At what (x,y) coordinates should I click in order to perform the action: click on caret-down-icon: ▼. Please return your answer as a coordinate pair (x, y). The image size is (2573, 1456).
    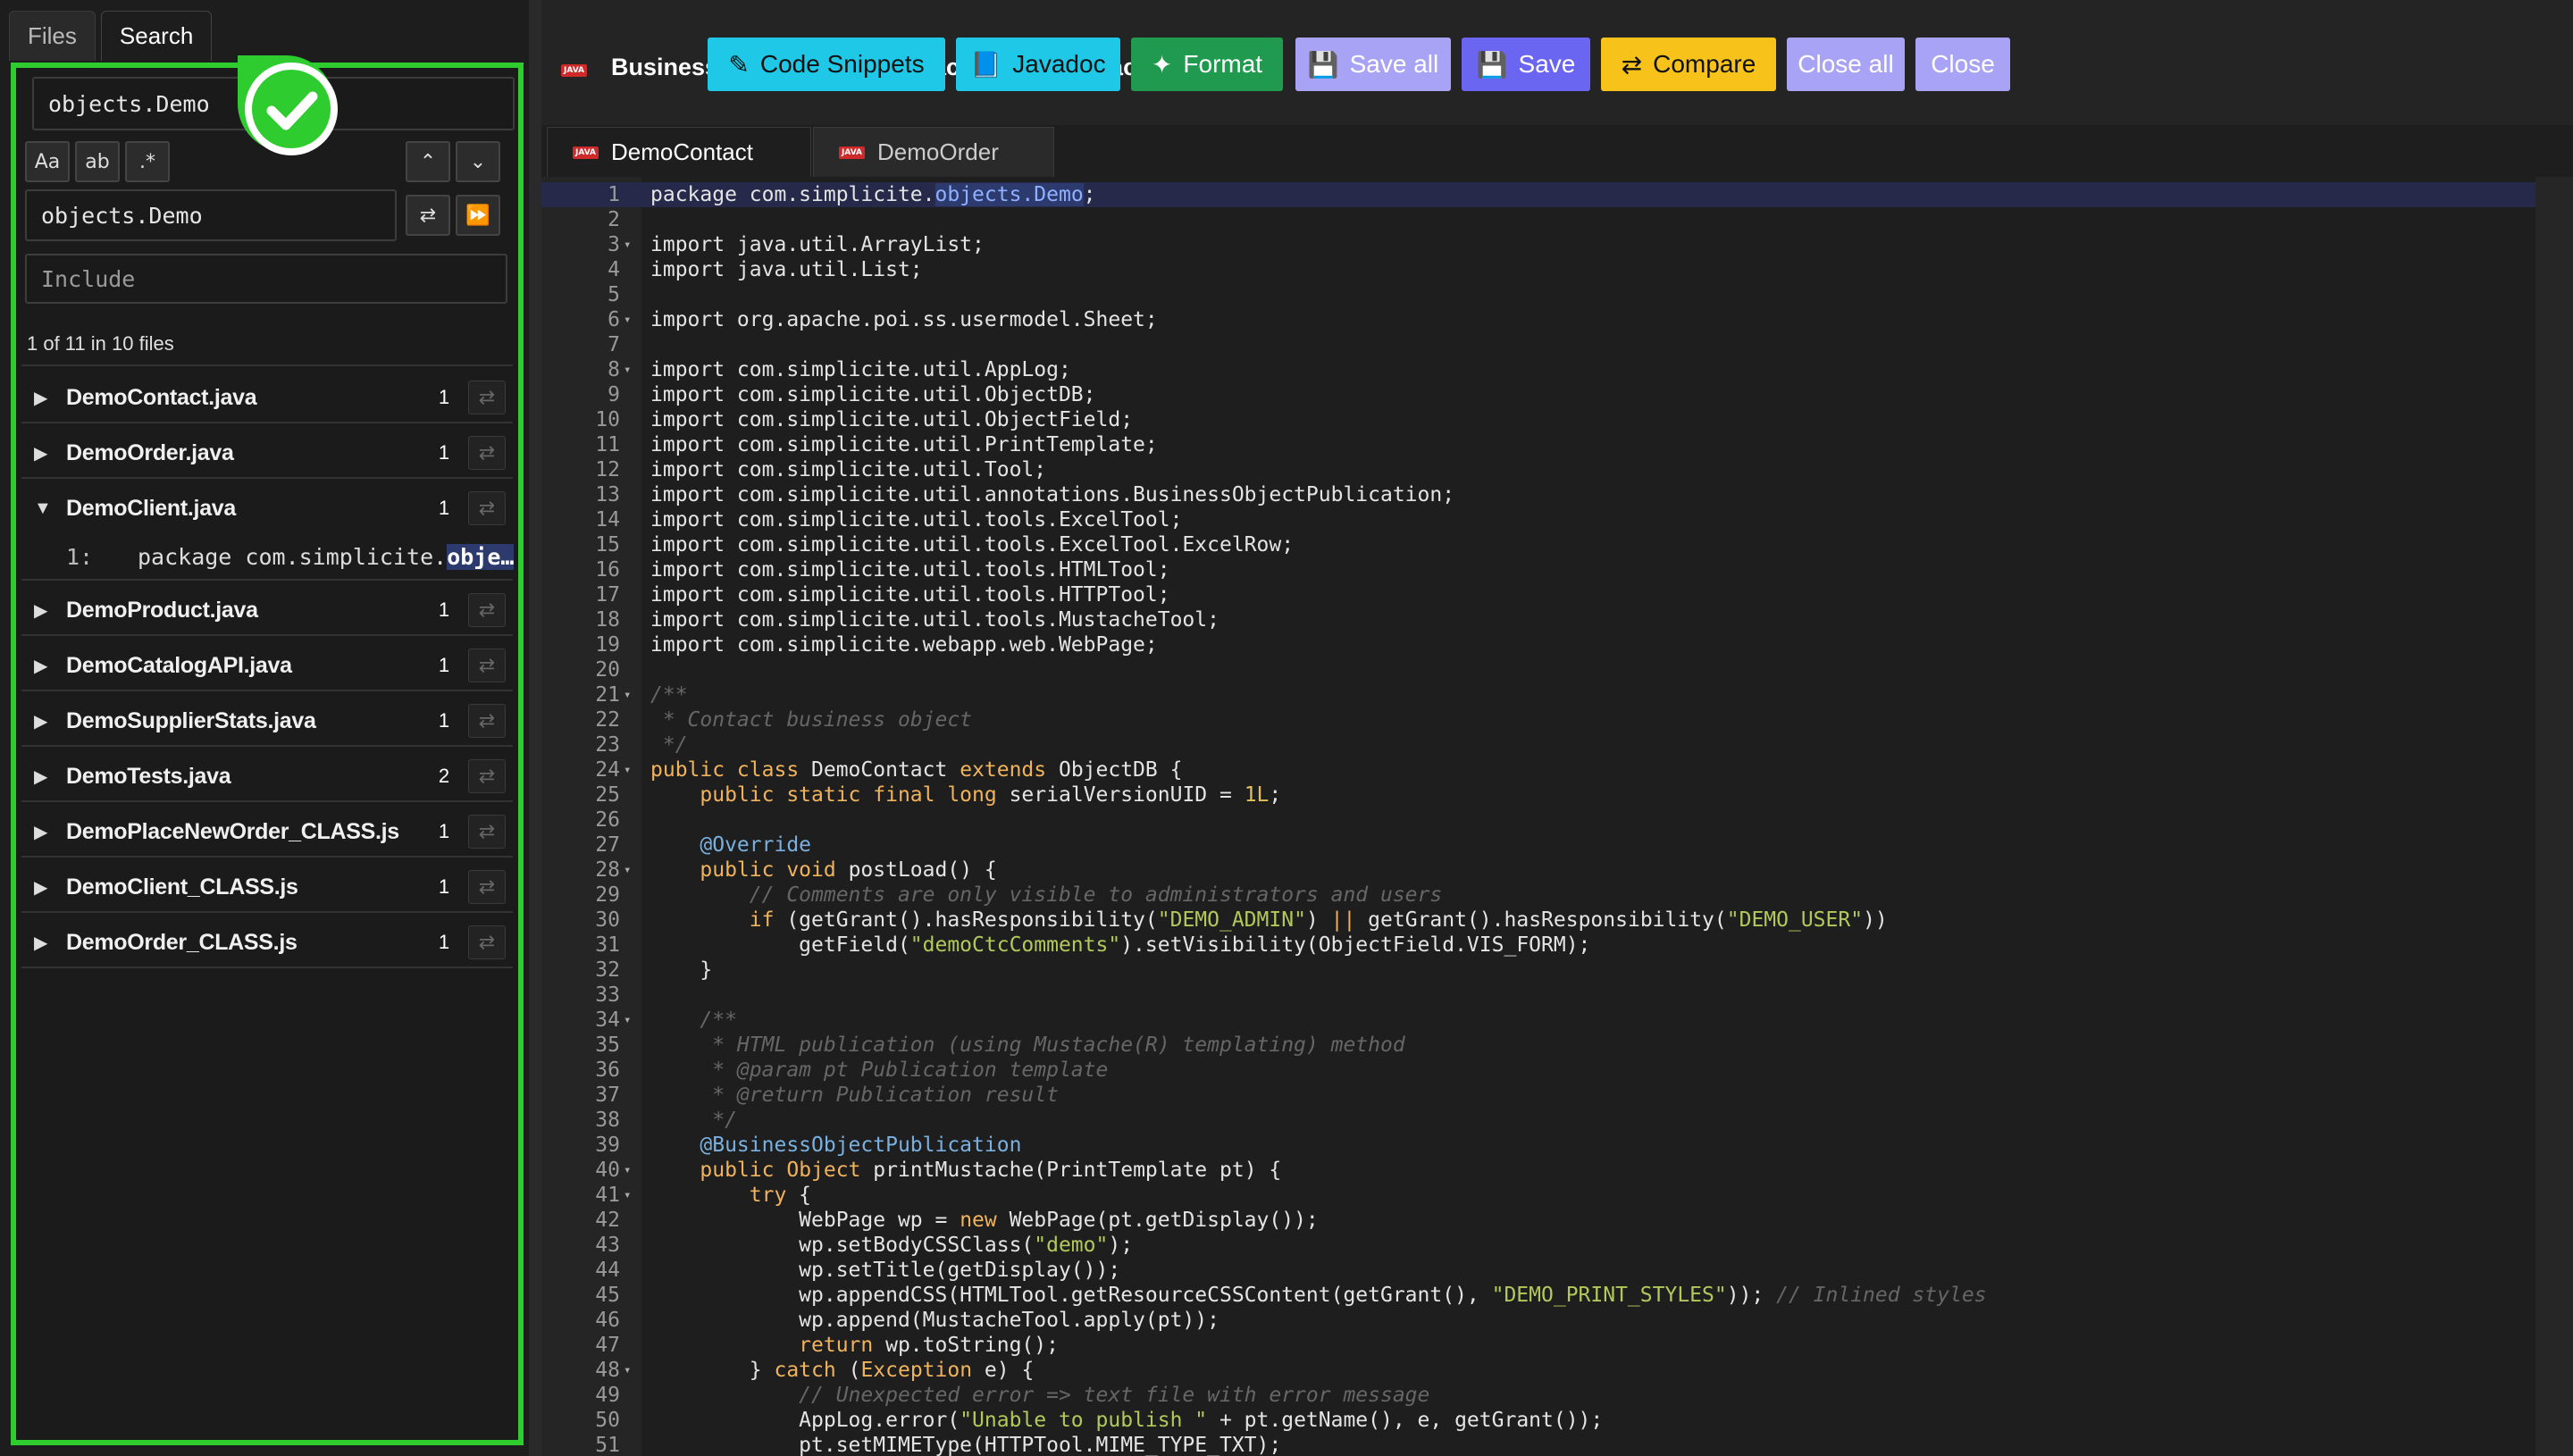
    Looking at the image, I should click on (41, 508).